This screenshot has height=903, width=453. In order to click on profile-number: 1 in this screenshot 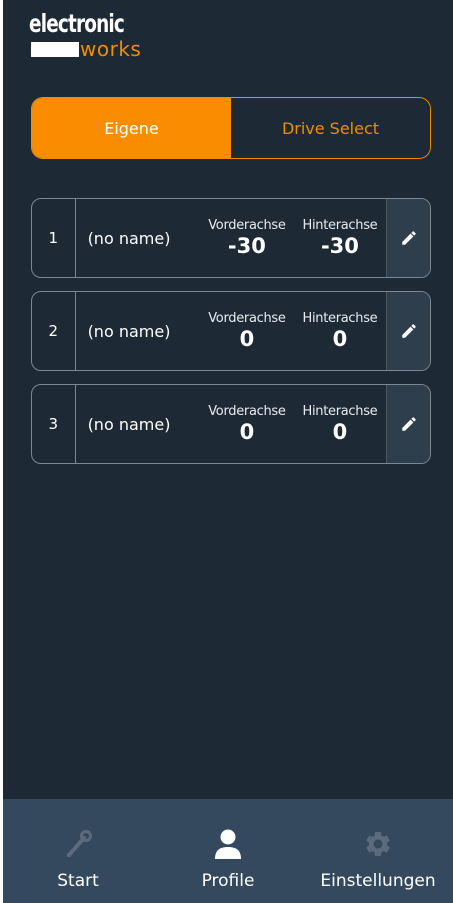, I will do `click(54, 238)`.